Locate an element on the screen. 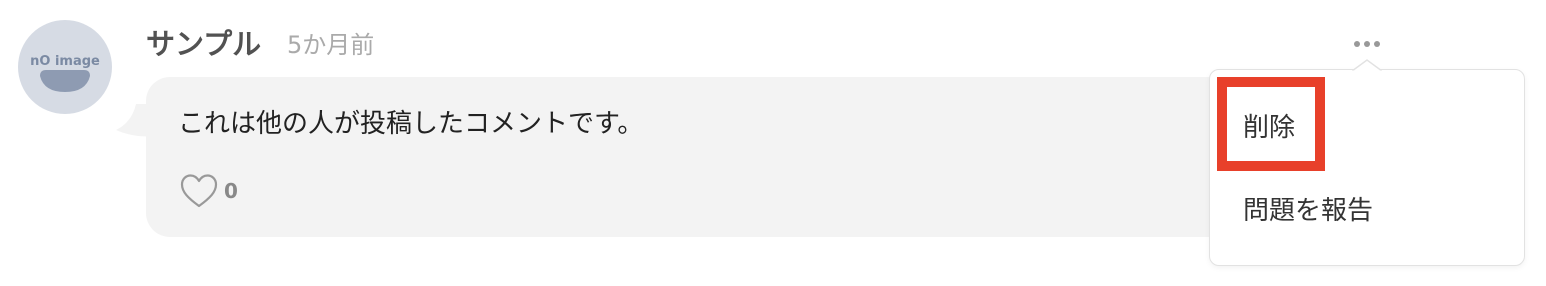 This screenshot has width=1546, height=286. more-options-button is located at coordinates (1368, 44).